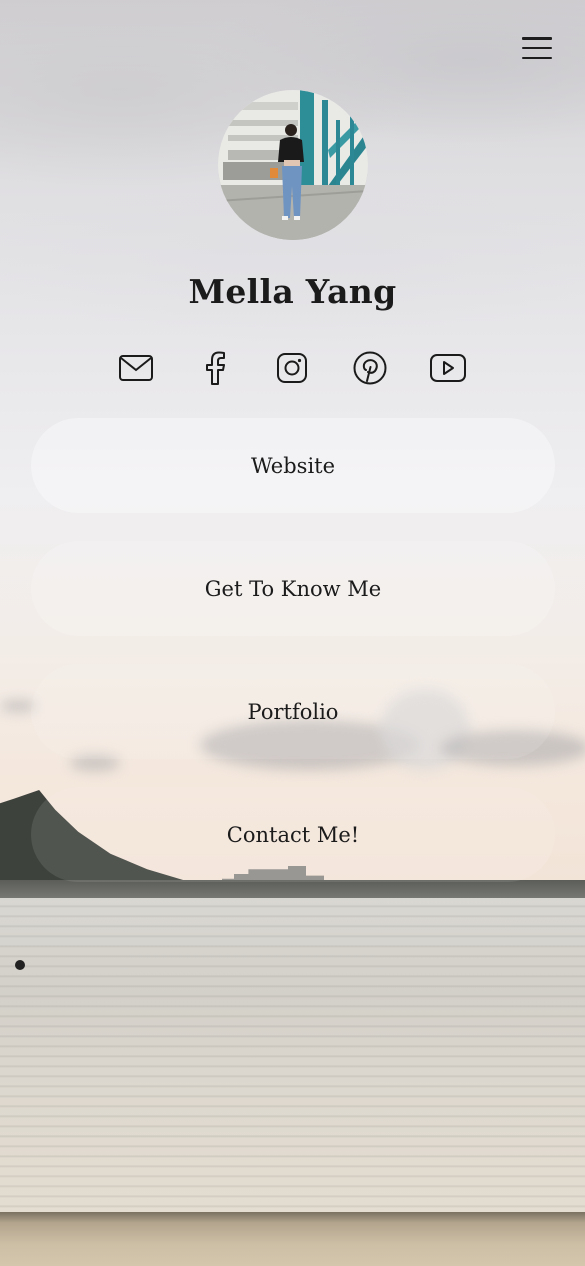  Describe the element at coordinates (20, 965) in the screenshot. I see `buoy` at that location.